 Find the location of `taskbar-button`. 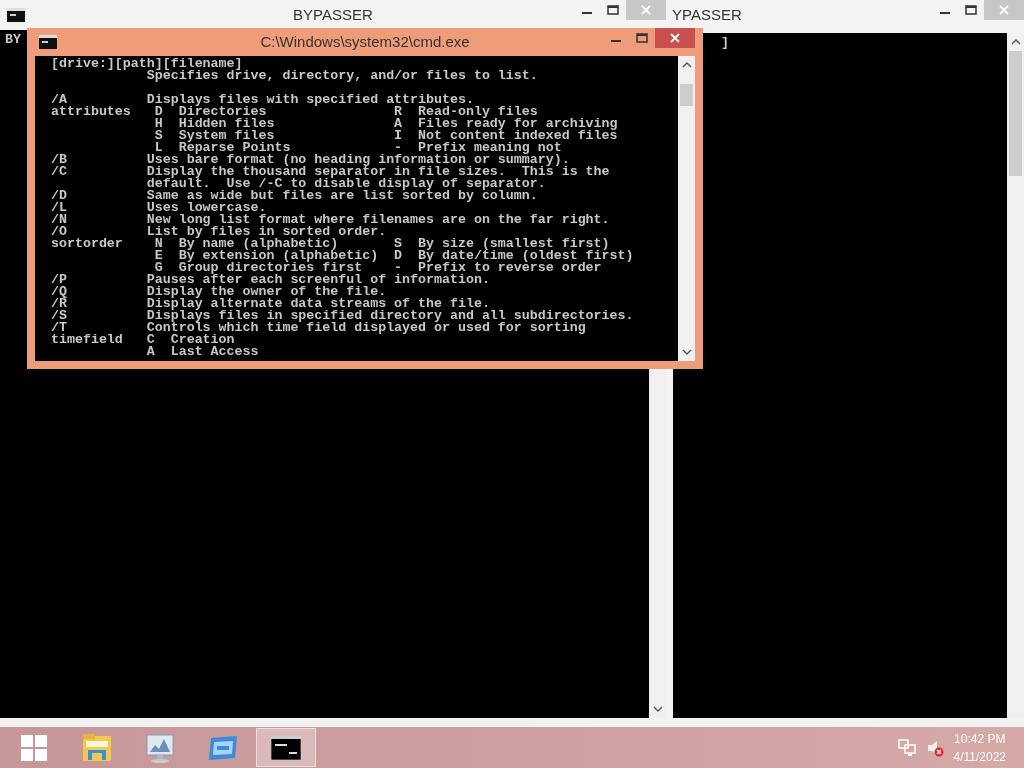

taskbar-button is located at coordinates (286, 747).